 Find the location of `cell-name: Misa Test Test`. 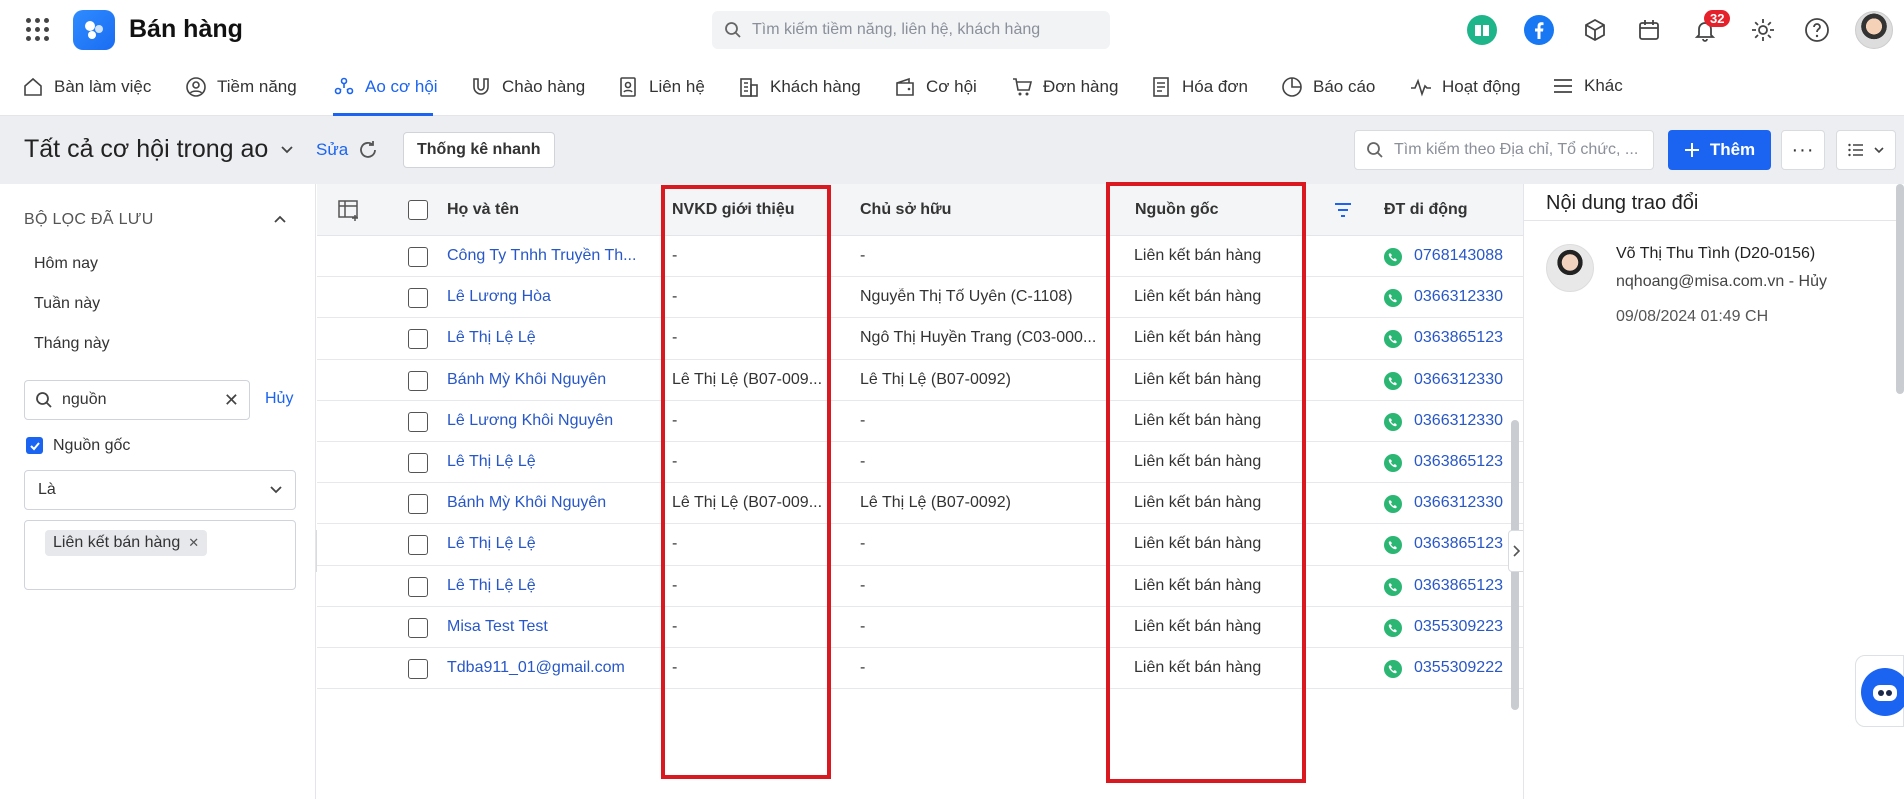

cell-name: Misa Test Test is located at coordinates (547, 627).